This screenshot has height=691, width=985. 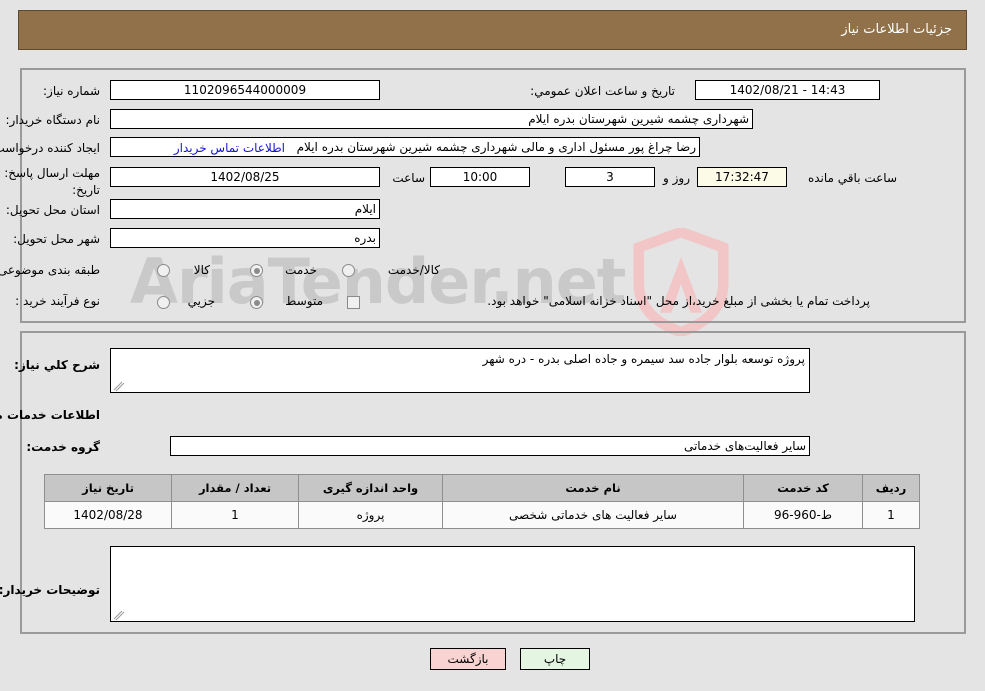 What do you see at coordinates (235, 488) in the screenshot?
I see `th-quantity: تعداد / مقدار` at bounding box center [235, 488].